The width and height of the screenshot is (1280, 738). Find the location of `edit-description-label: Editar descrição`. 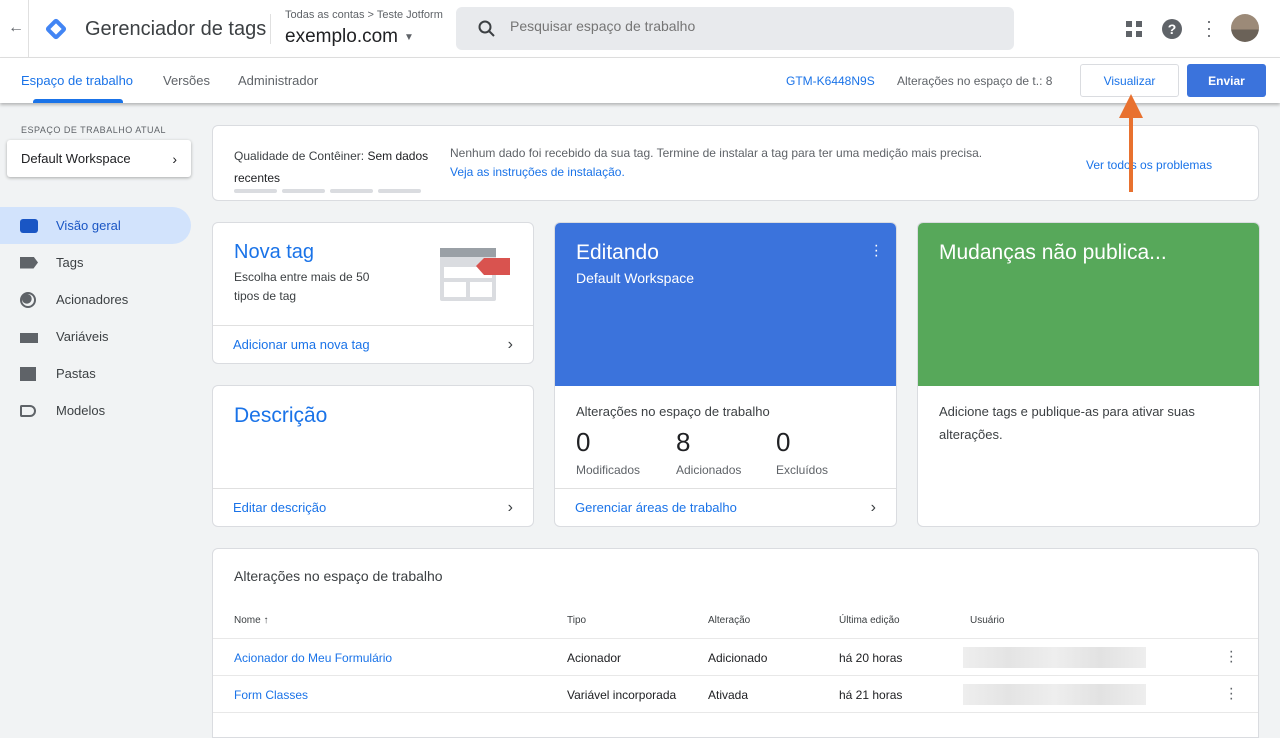

edit-description-label: Editar descrição is located at coordinates (280, 507).